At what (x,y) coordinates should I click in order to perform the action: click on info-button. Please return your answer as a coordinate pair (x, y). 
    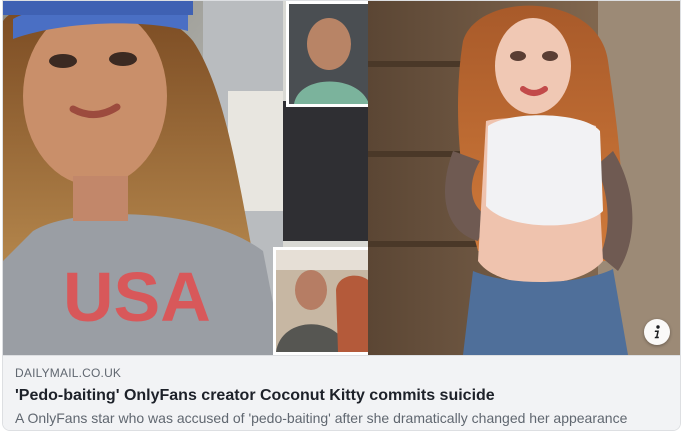
    Looking at the image, I should click on (657, 332).